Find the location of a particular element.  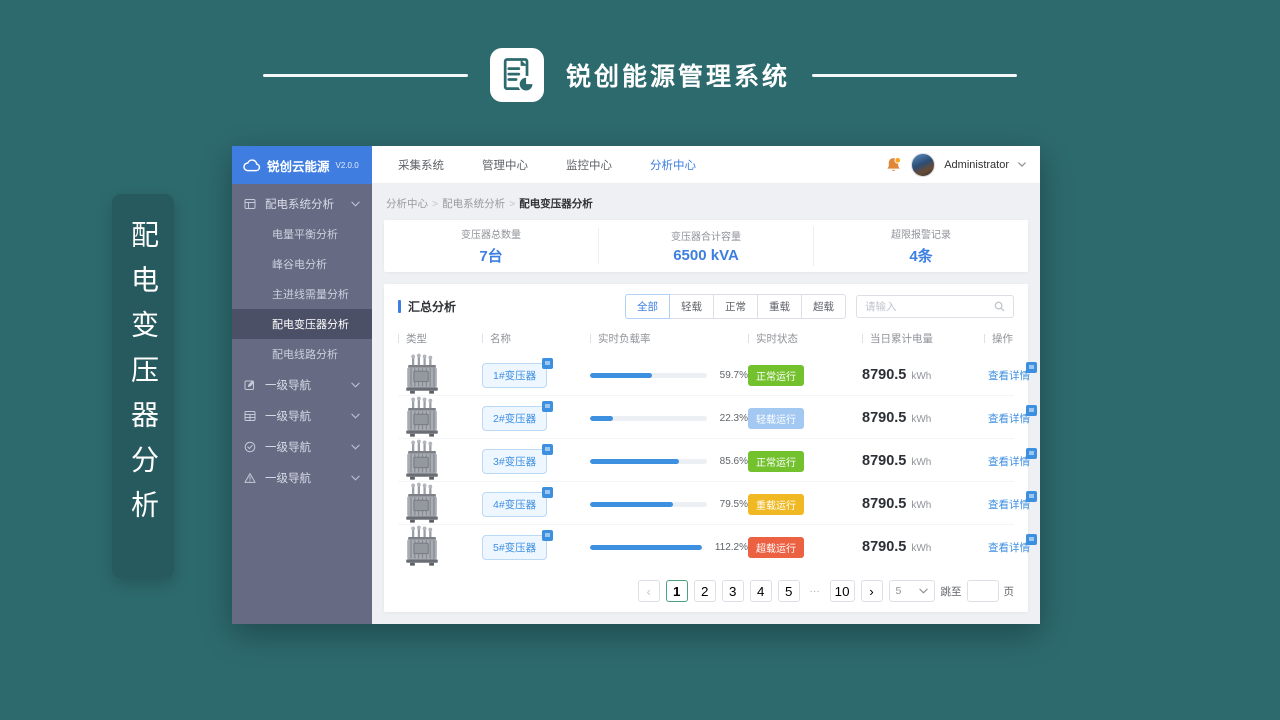

breadcrumb-item: 配电系统分析 is located at coordinates (473, 204).